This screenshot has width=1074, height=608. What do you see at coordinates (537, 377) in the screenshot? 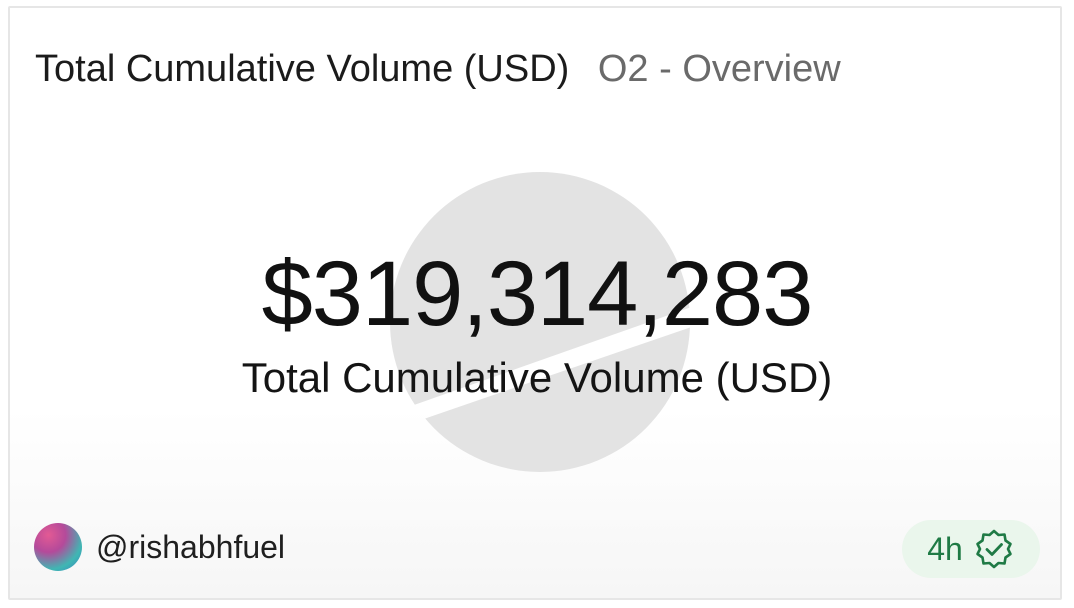
I see `counter-label: Total Cumulative Volume (USD)` at bounding box center [537, 377].